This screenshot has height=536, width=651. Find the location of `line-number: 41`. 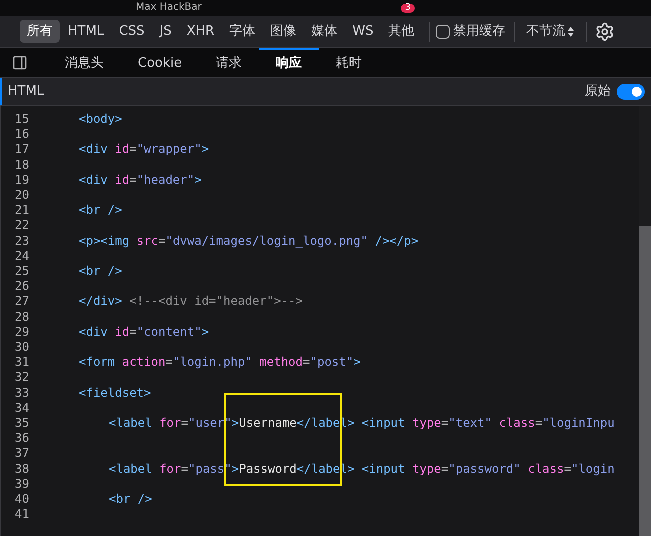

line-number: 41 is located at coordinates (22, 514).